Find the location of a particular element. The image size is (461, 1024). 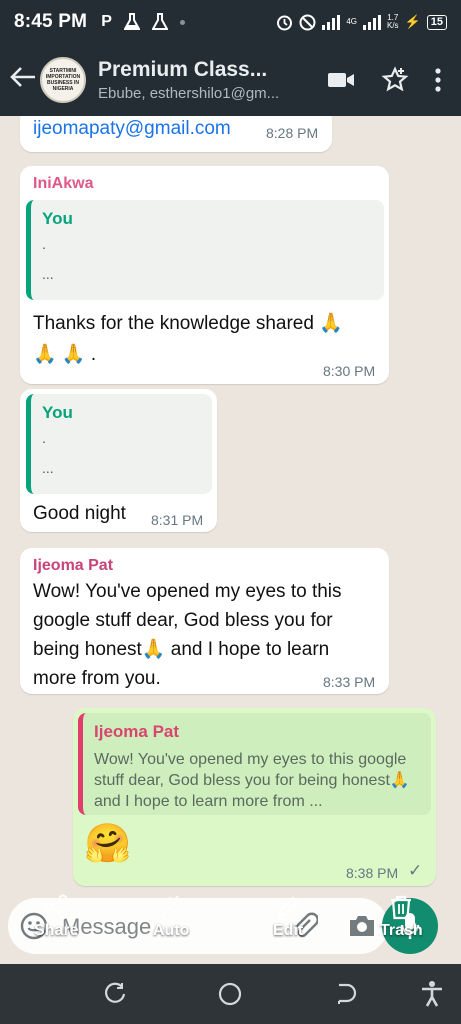

share-button: Share is located at coordinates (56, 917).